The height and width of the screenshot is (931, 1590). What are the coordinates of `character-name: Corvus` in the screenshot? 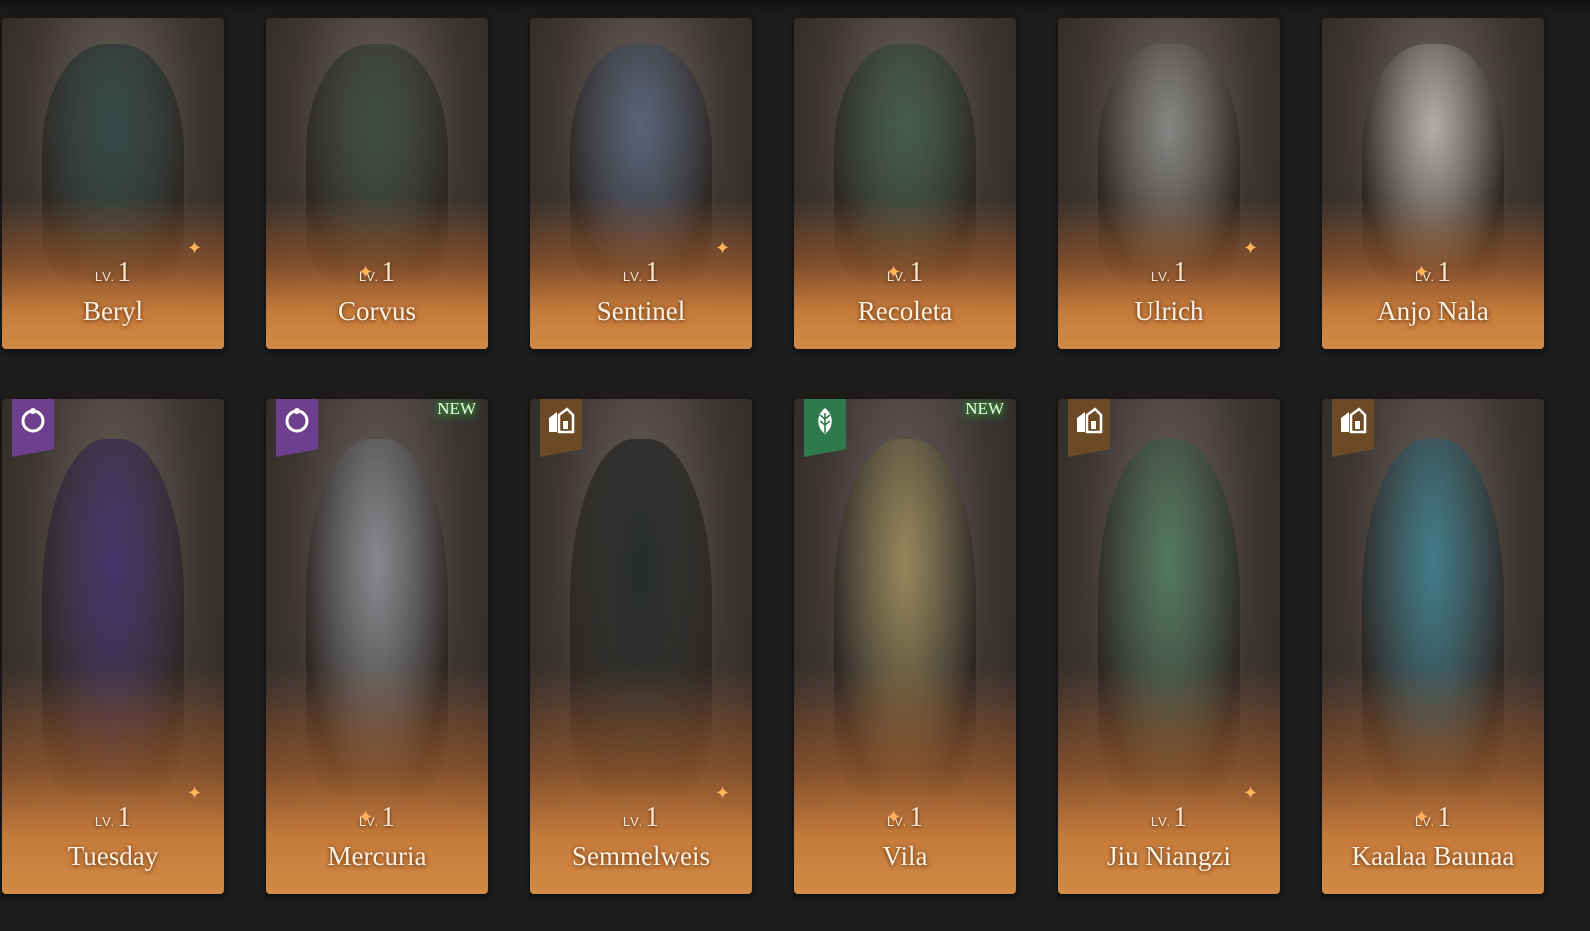 It's located at (376, 311).